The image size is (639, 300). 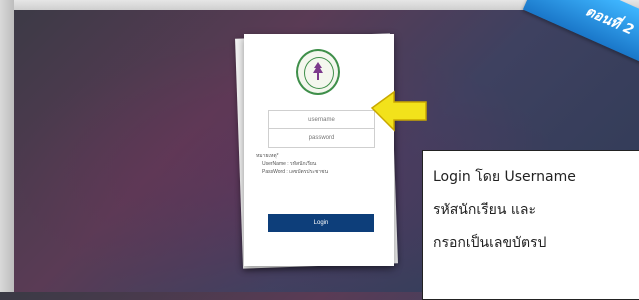 I want to click on username-input: username, so click(x=321, y=120).